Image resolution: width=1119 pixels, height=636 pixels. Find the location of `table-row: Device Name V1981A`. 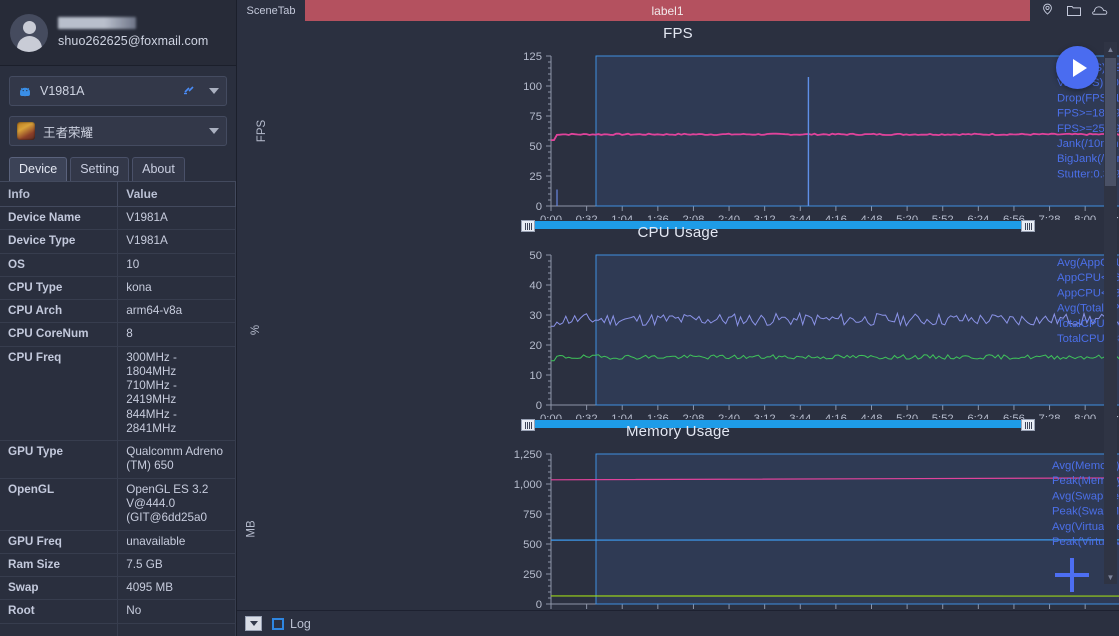

table-row: Device Name V1981A is located at coordinates (118, 218).